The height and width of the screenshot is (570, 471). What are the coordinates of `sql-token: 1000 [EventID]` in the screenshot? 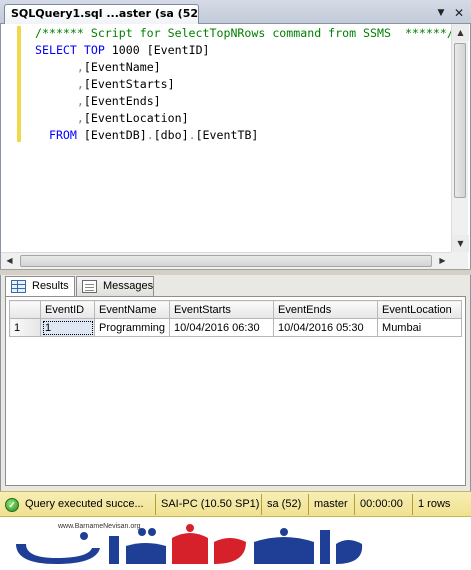 It's located at (157, 50).